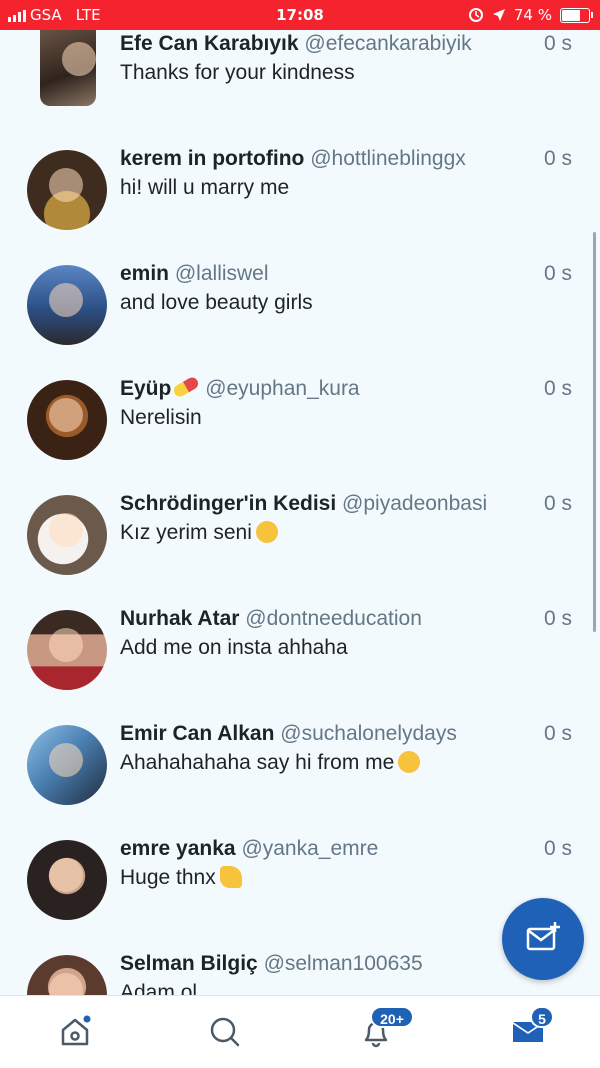 This screenshot has height=1068, width=600. I want to click on alarm-icon, so click(475, 15).